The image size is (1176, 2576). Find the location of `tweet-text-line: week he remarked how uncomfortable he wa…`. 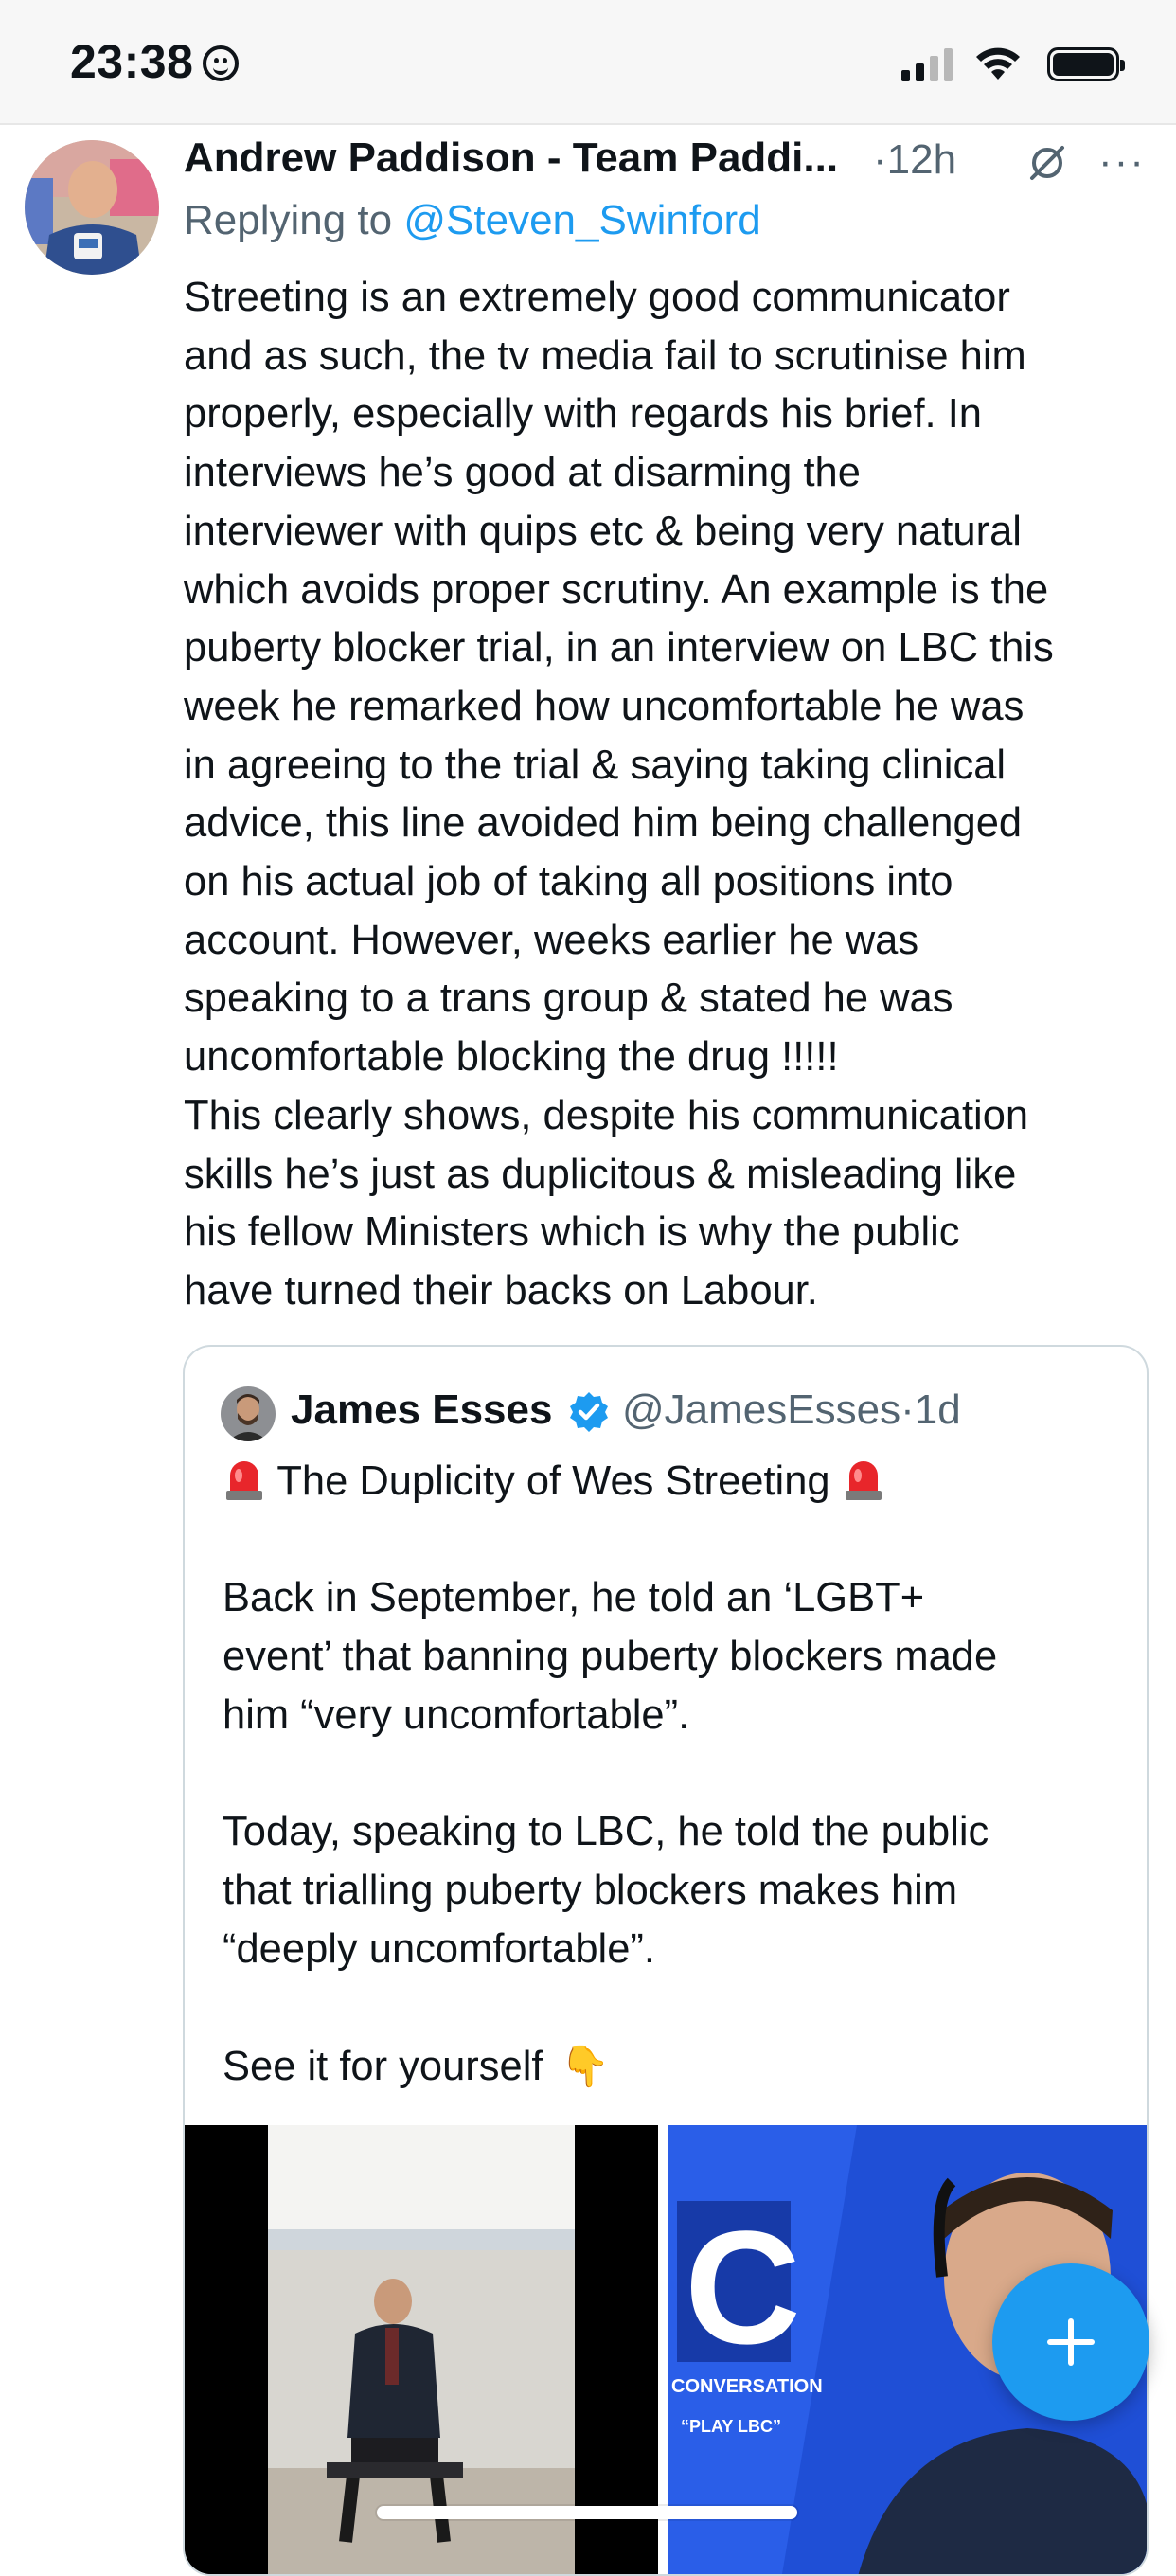

tweet-text-line: week he remarked how uncomfortable he wa… is located at coordinates (604, 706).